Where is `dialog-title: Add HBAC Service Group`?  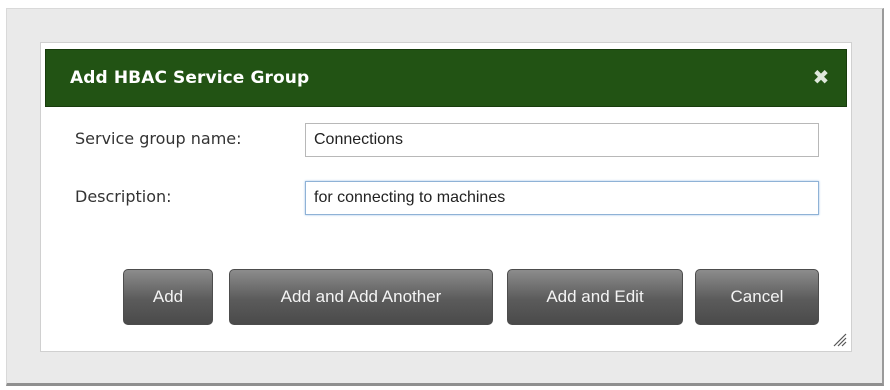 dialog-title: Add HBAC Service Group is located at coordinates (190, 78).